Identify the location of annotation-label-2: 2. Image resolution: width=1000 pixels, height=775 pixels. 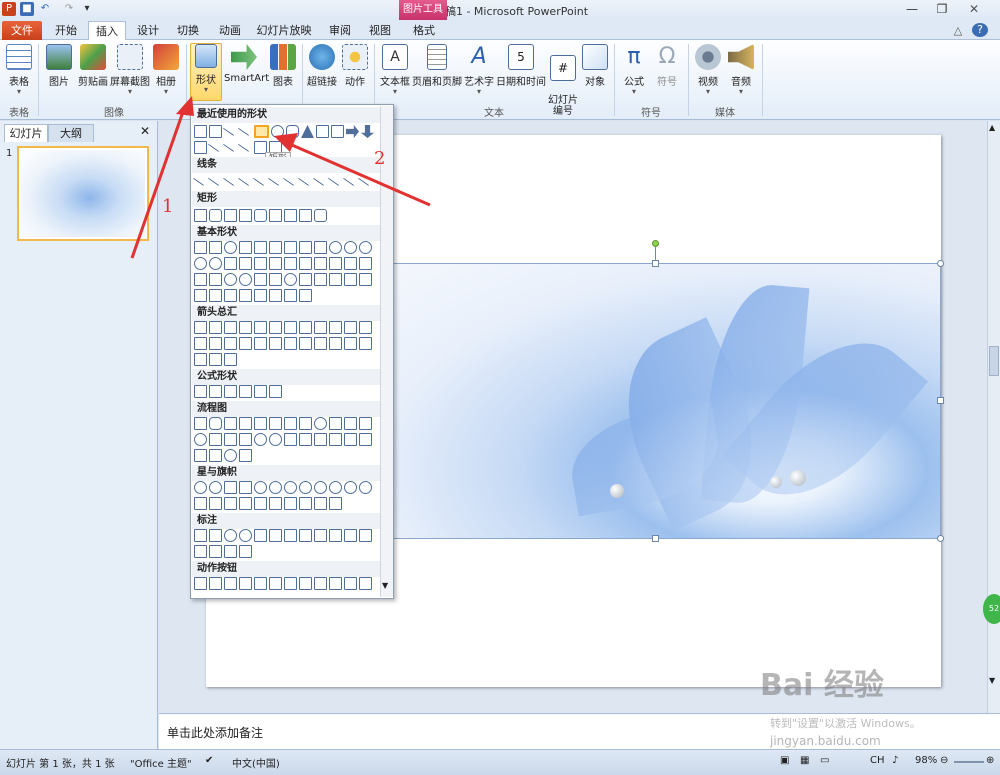
(380, 158).